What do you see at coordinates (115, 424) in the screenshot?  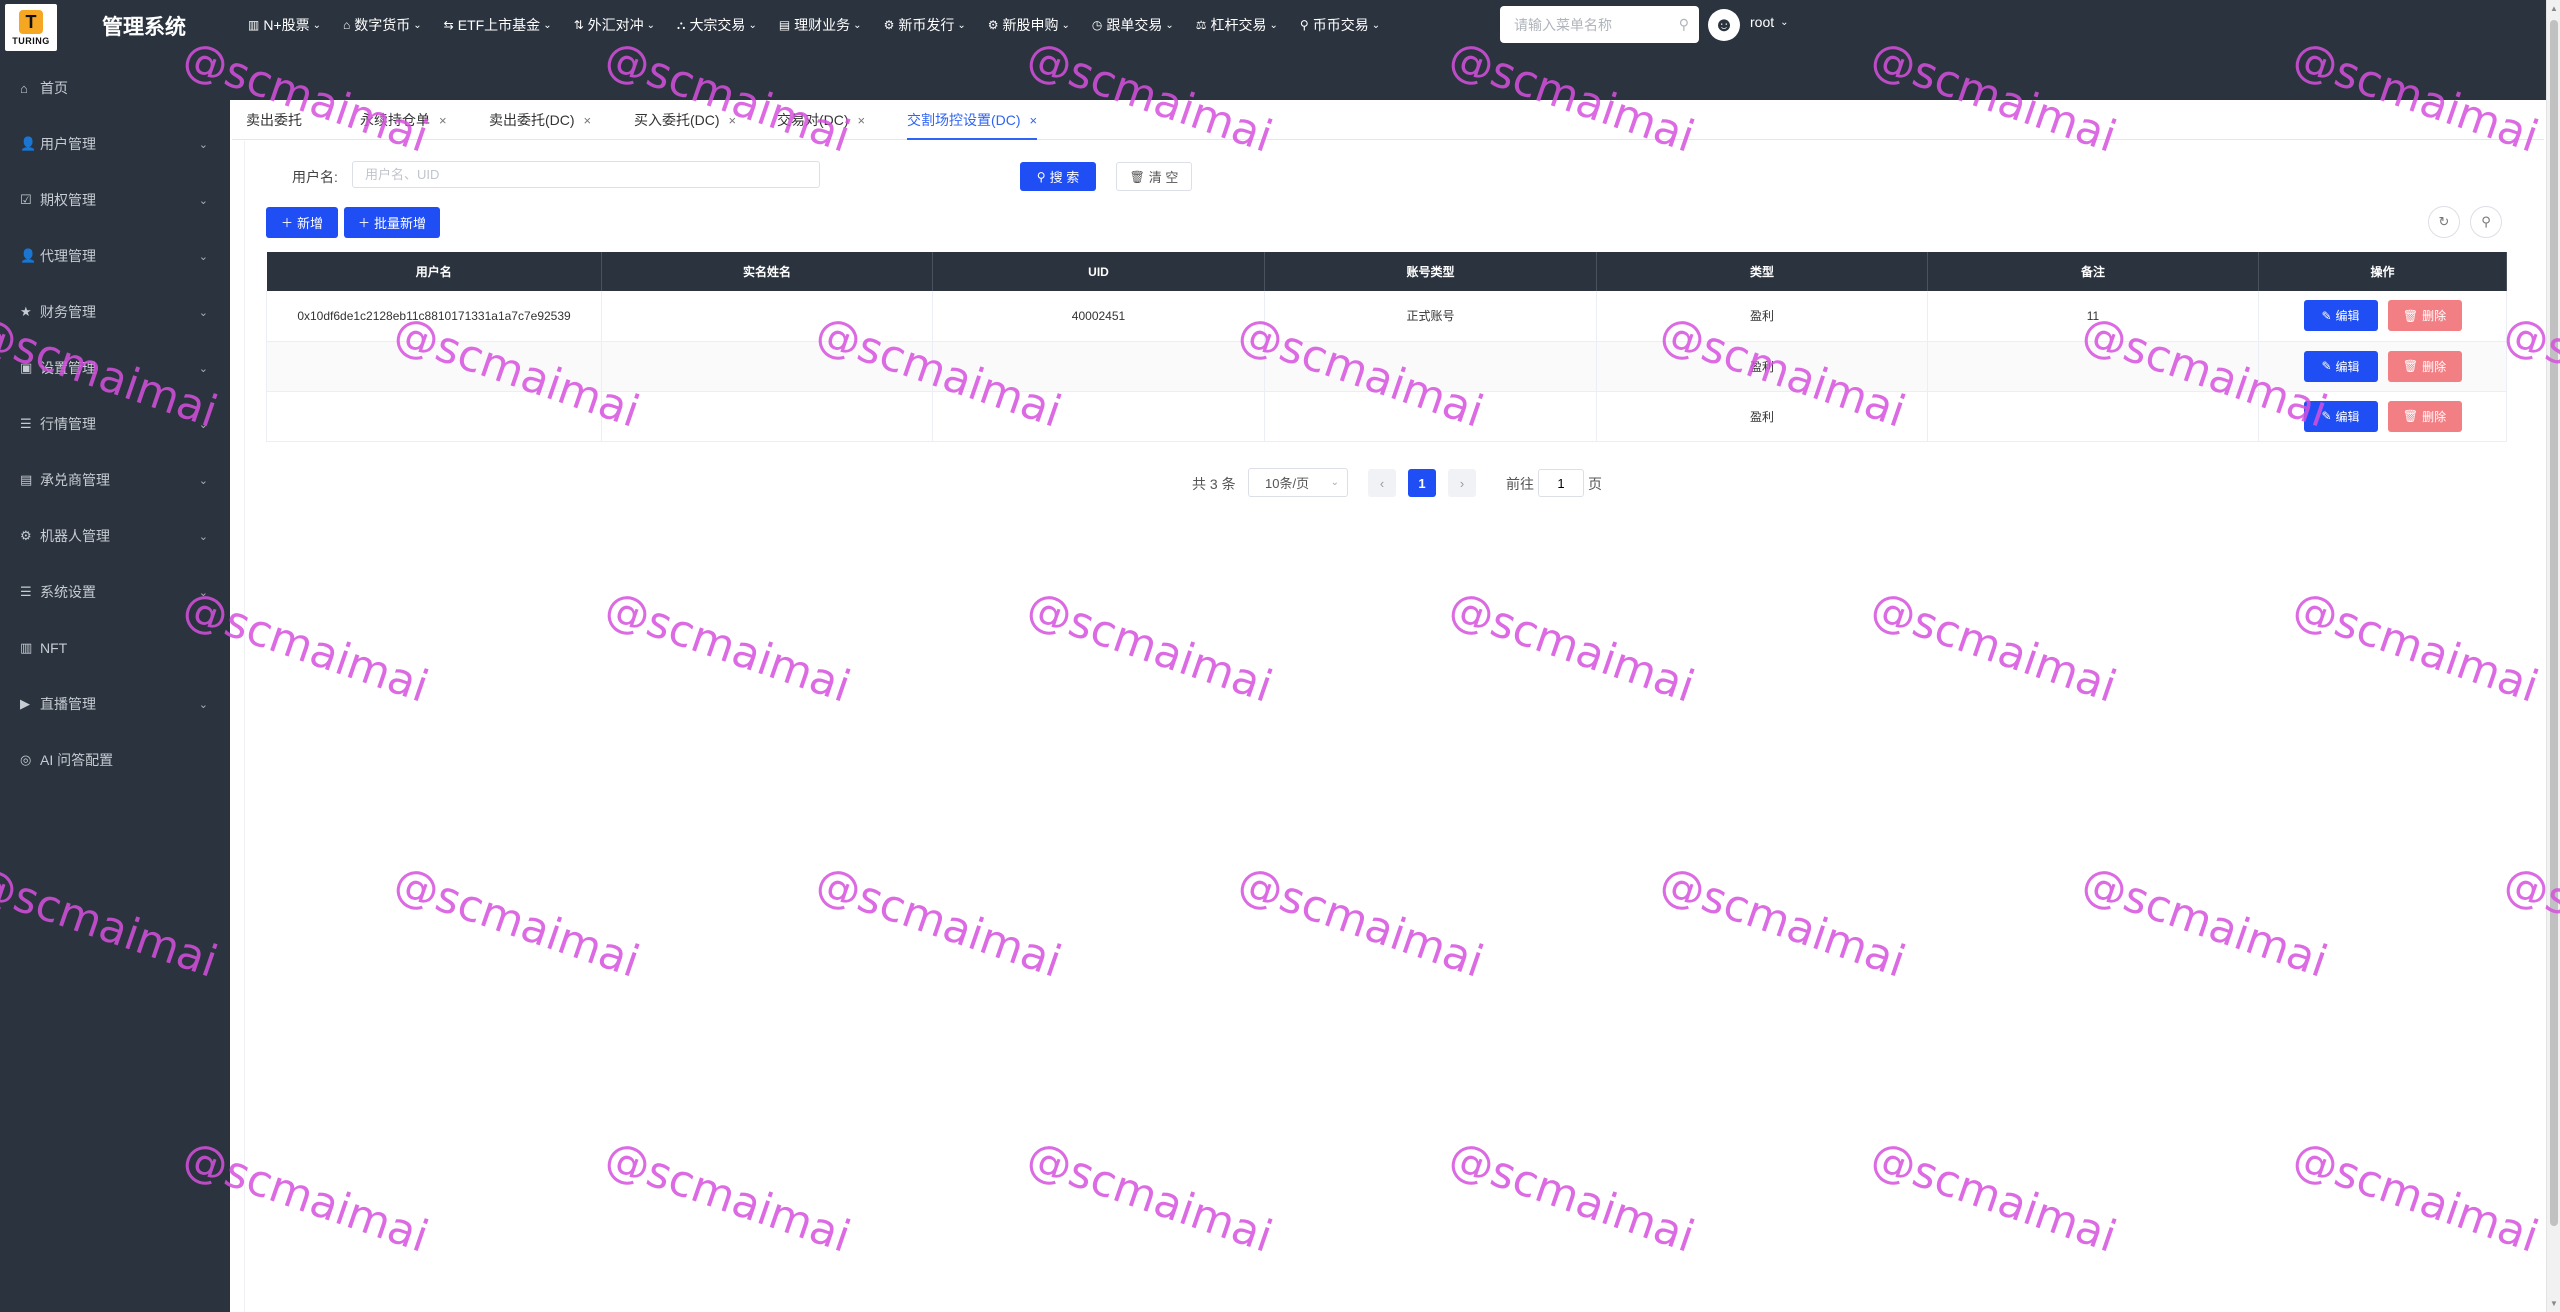 I see `sidebar-item: ☰ 行情管理 ⌄` at bounding box center [115, 424].